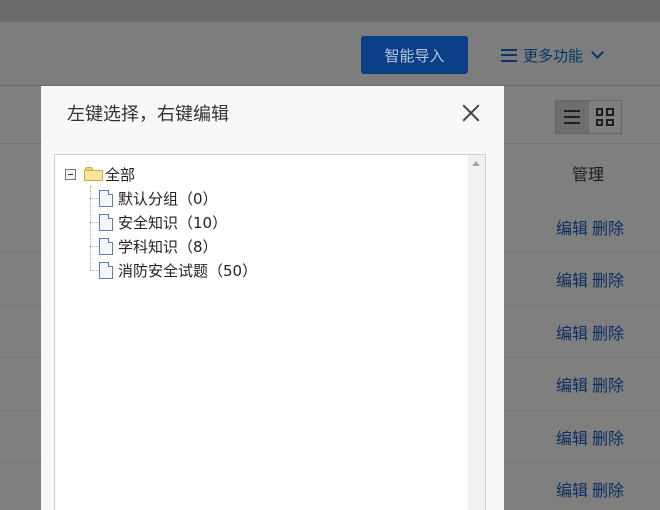 This screenshot has height=510, width=660. Describe the element at coordinates (330, 11) in the screenshot. I see `top-strip` at that location.